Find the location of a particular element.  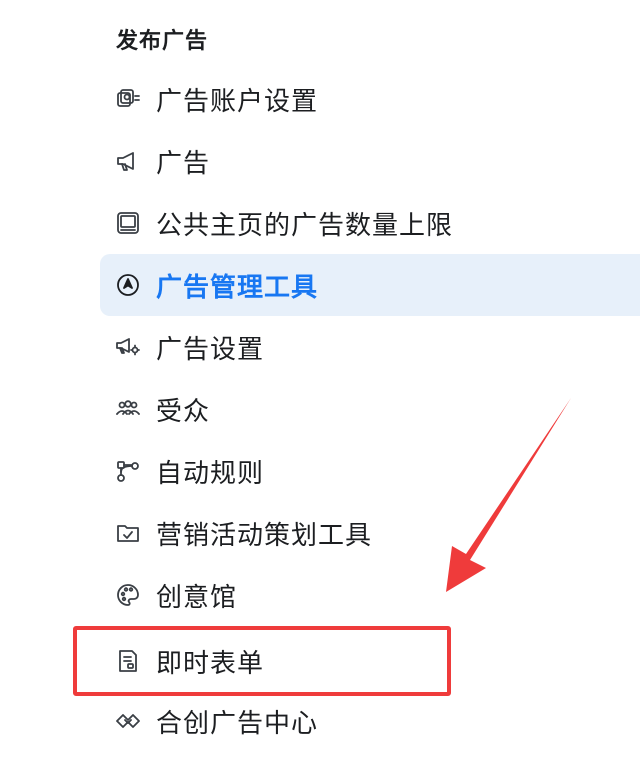

automated-rules-icon is located at coordinates (128, 471).